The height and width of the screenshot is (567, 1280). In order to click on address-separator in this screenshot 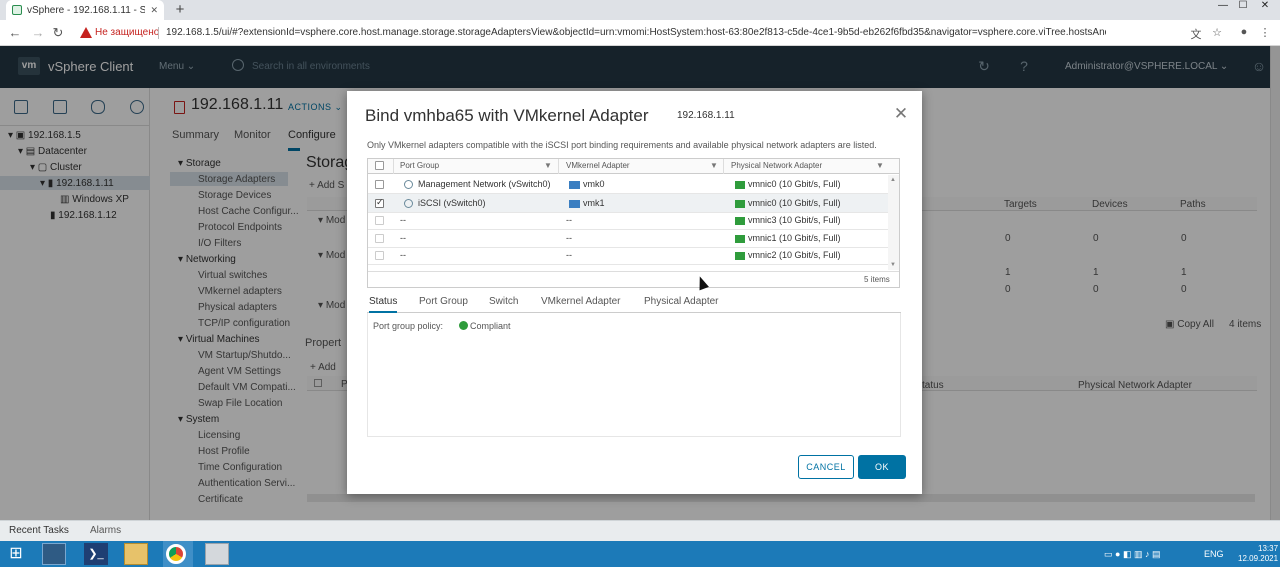, I will do `click(158, 33)`.